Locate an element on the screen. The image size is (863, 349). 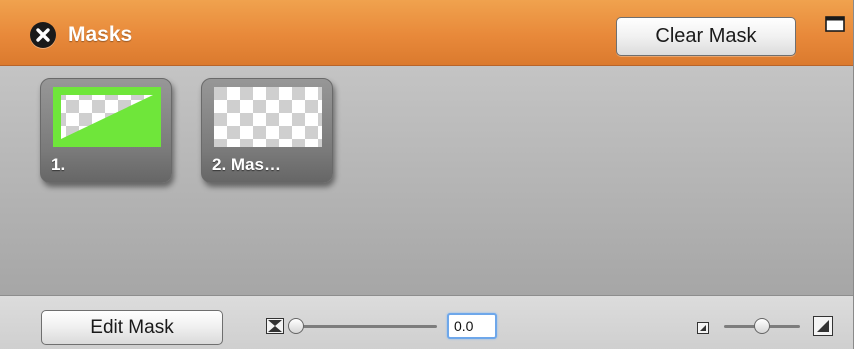
thumb-size-large-icon is located at coordinates (823, 326).